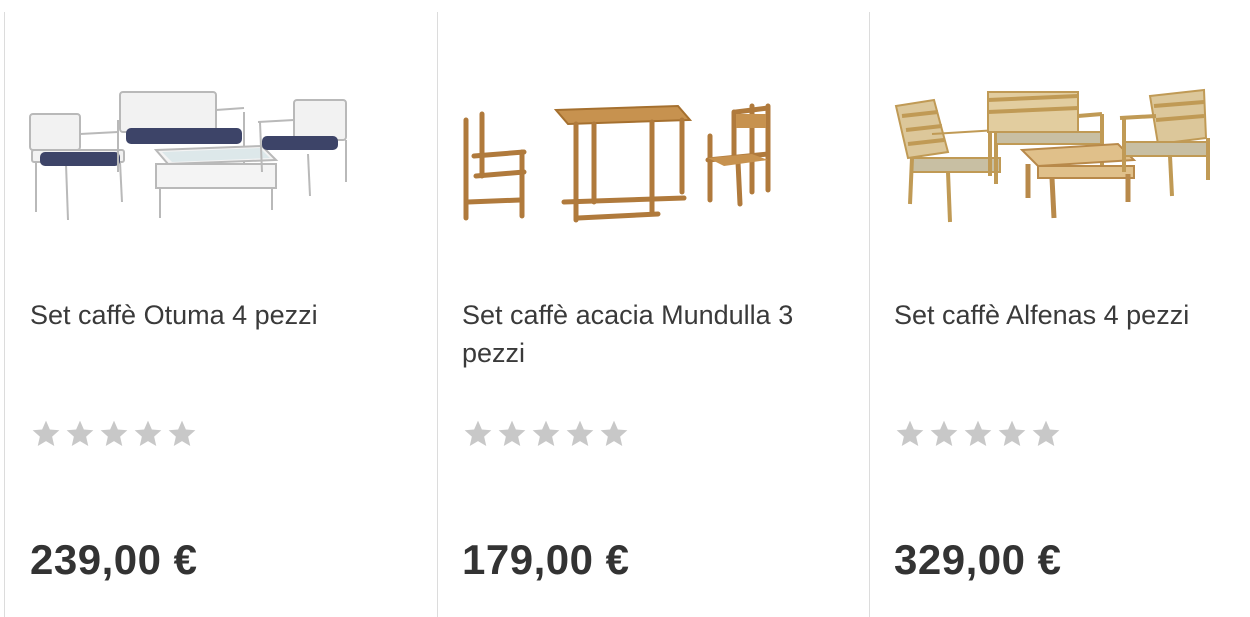 Image resolution: width=1250 pixels, height=617 pixels. Describe the element at coordinates (1072, 315) in the screenshot. I see `product-title: Set caffè Alfenas 4 pezzi` at that location.